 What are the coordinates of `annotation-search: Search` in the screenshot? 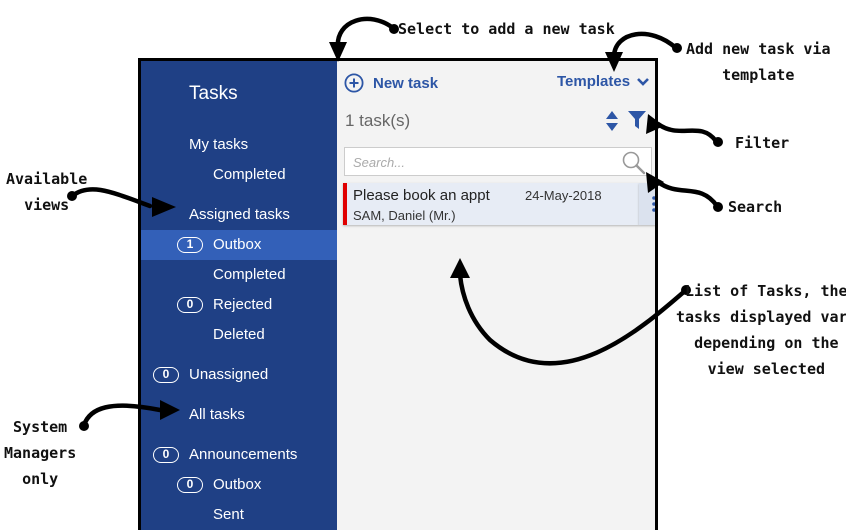 It's located at (755, 207).